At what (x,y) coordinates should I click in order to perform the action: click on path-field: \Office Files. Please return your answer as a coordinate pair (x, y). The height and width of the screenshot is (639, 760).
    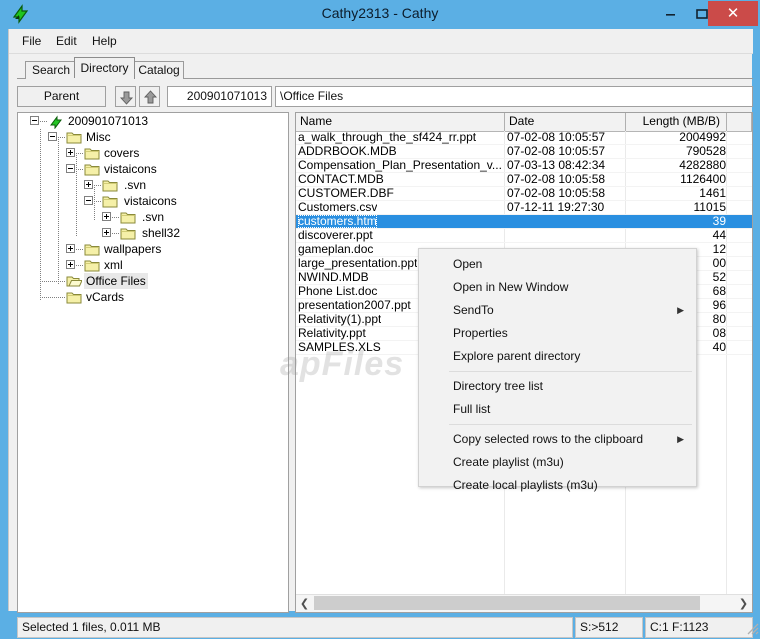
    Looking at the image, I should click on (514, 96).